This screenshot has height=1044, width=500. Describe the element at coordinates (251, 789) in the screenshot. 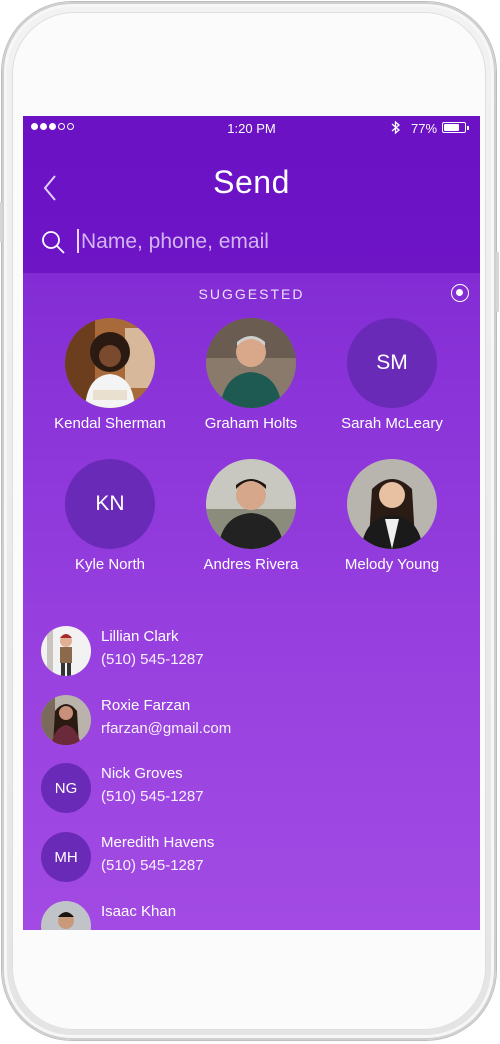

I see `list-item: NG Nick Groves (510) 545-1287` at that location.